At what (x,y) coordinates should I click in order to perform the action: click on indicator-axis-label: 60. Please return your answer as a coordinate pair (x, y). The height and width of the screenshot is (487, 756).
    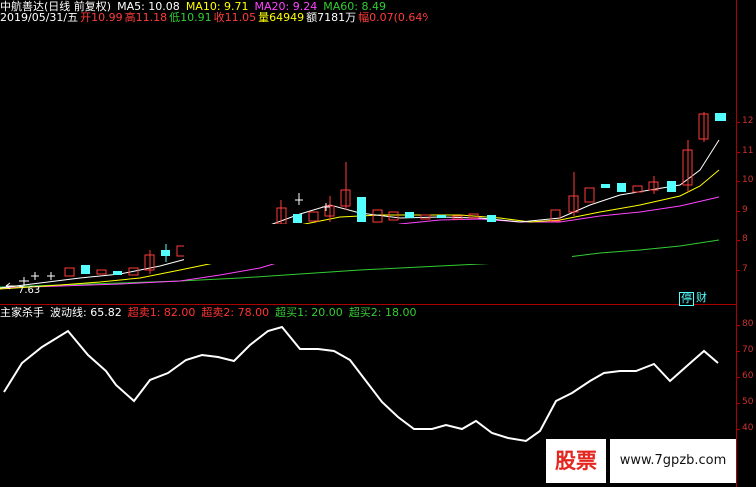
    Looking at the image, I should click on (748, 376).